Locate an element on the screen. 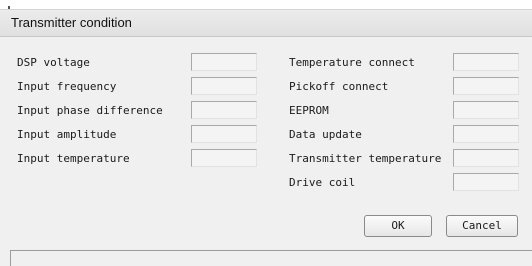  input-frequency-field is located at coordinates (224, 86).